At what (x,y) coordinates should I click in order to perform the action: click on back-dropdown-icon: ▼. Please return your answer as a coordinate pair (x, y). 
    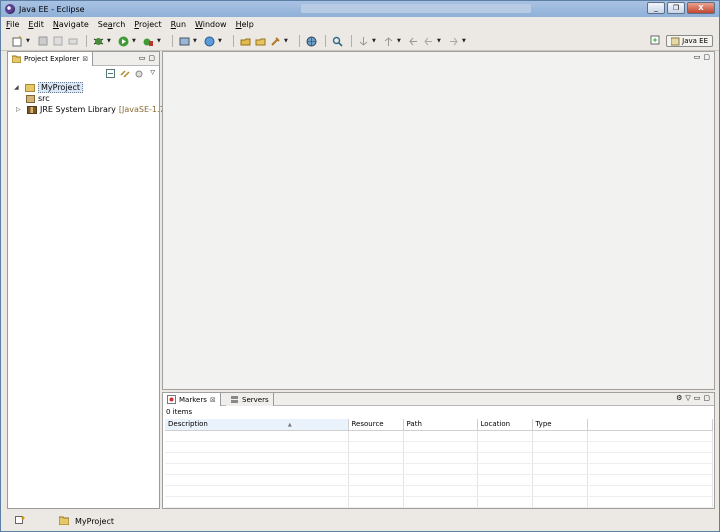
    Looking at the image, I should click on (440, 41).